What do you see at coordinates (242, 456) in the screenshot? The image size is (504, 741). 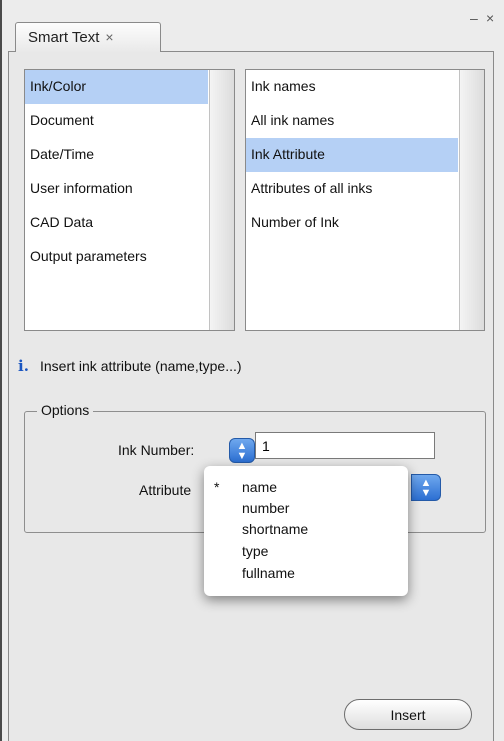 I see `stepper-down-icon: ▼` at bounding box center [242, 456].